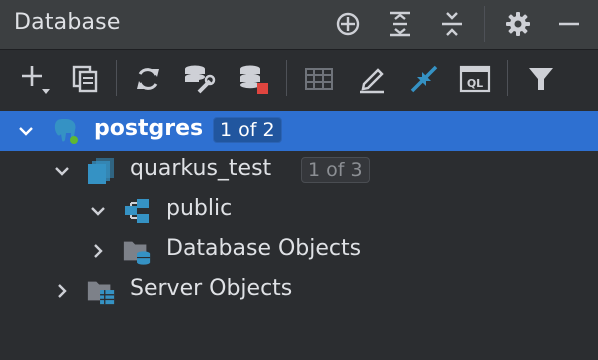 The width and height of the screenshot is (598, 360). I want to click on tree-node-postgres: postgres 1 of 2, so click(299, 131).